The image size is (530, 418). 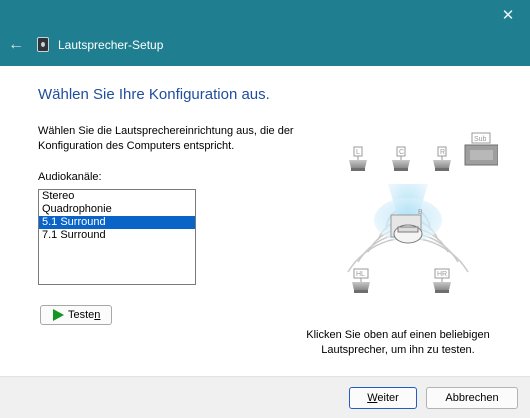 I want to click on back-button: ←, so click(x=16, y=45).